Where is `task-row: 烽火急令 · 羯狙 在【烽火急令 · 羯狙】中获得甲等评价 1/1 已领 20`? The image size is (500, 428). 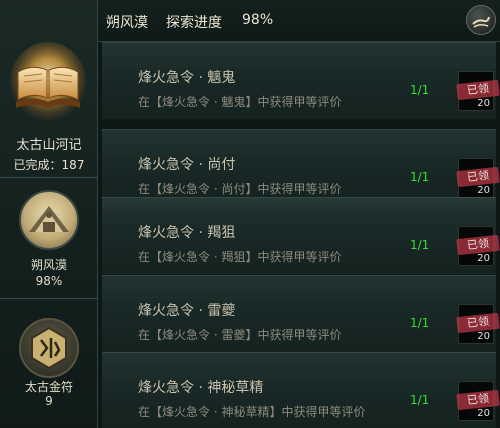
task-row: 烽火急令 · 羯狙 在【烽火急令 · 羯狙】中获得甲等评价 1/1 已领 20 is located at coordinates (301, 236).